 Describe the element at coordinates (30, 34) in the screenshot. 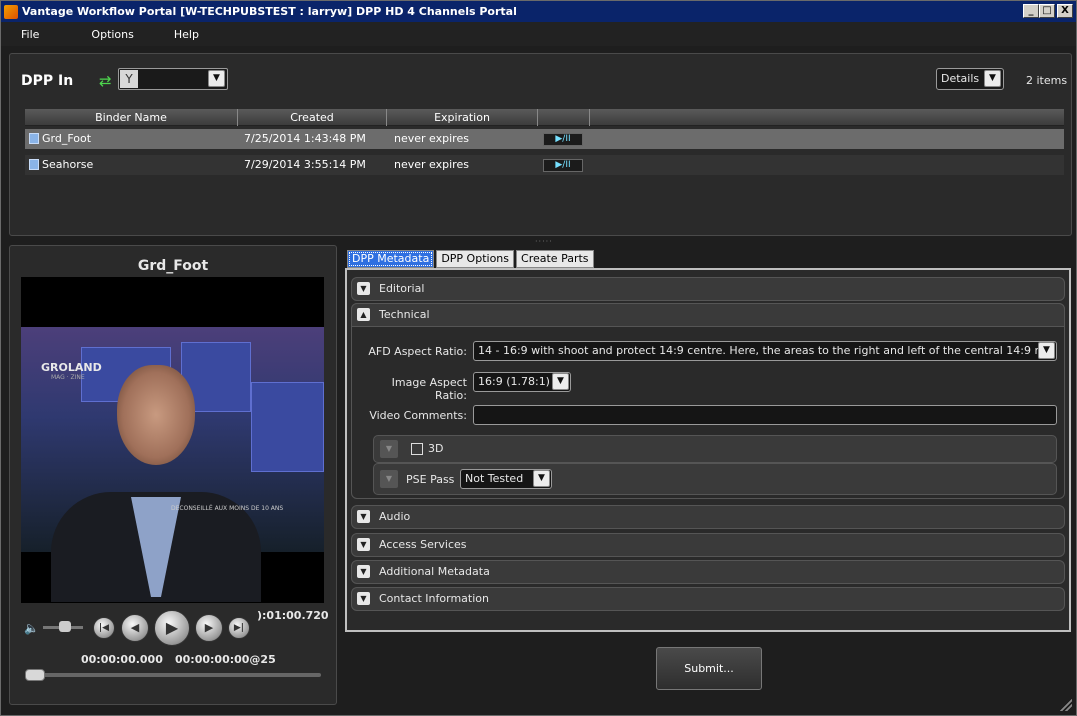

I see `menu-file: File` at that location.